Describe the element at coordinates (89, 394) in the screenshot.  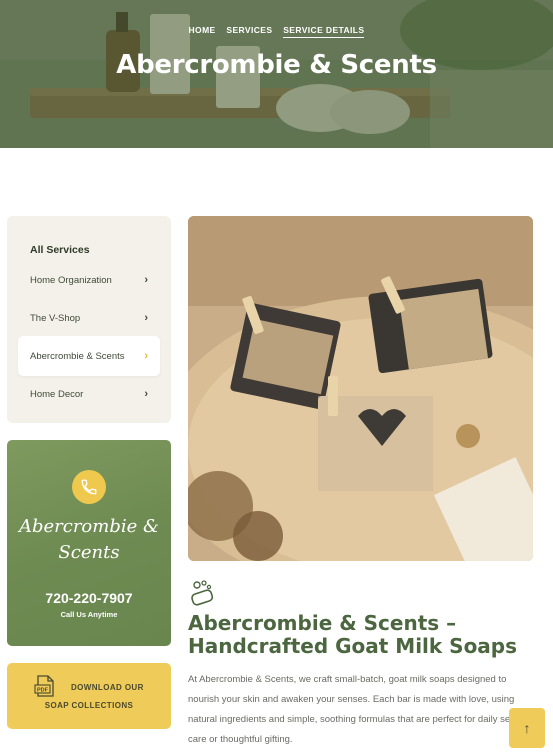
I see `sidebar-item-home-decor: Home Decor ›` at that location.